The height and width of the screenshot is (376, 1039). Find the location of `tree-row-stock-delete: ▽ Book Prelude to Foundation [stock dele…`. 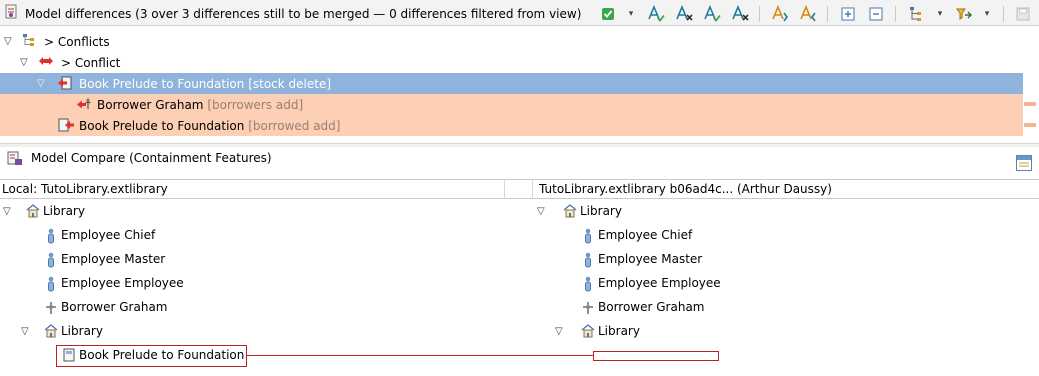

tree-row-stock-delete: ▽ Book Prelude to Foundation [stock dele… is located at coordinates (511, 83).